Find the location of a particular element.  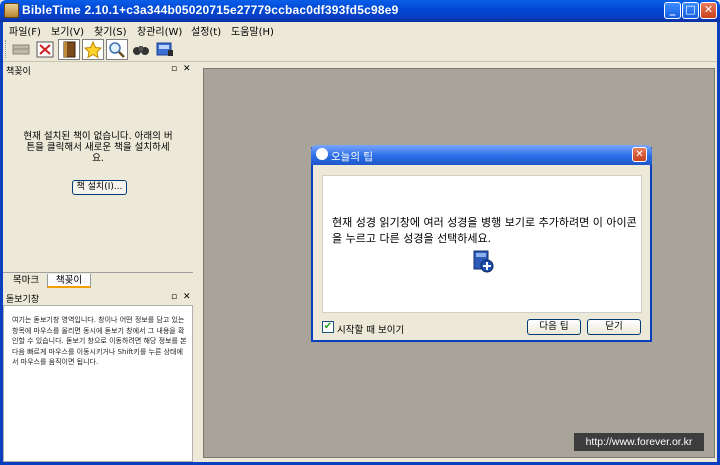

lightbulb-icon is located at coordinates (322, 154).